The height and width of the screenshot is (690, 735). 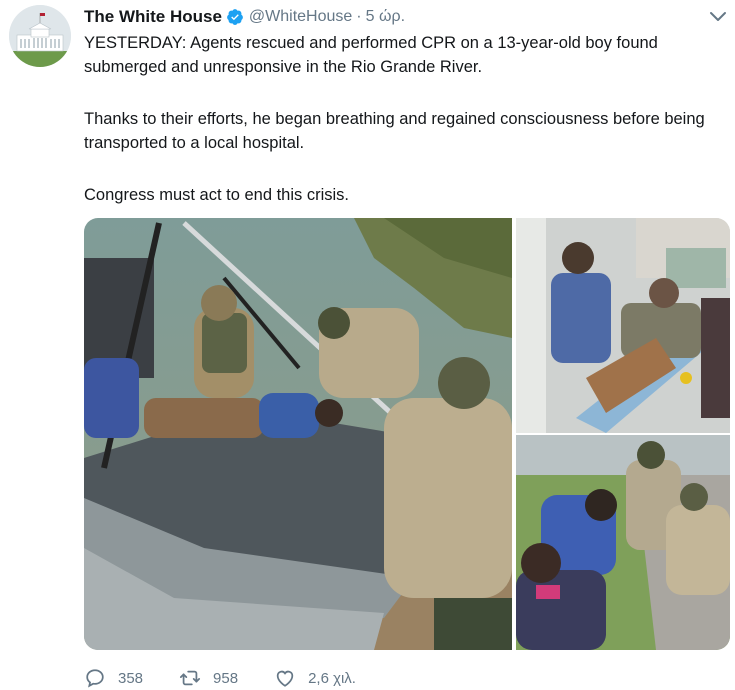 I want to click on white-house-logo, so click(x=40, y=36).